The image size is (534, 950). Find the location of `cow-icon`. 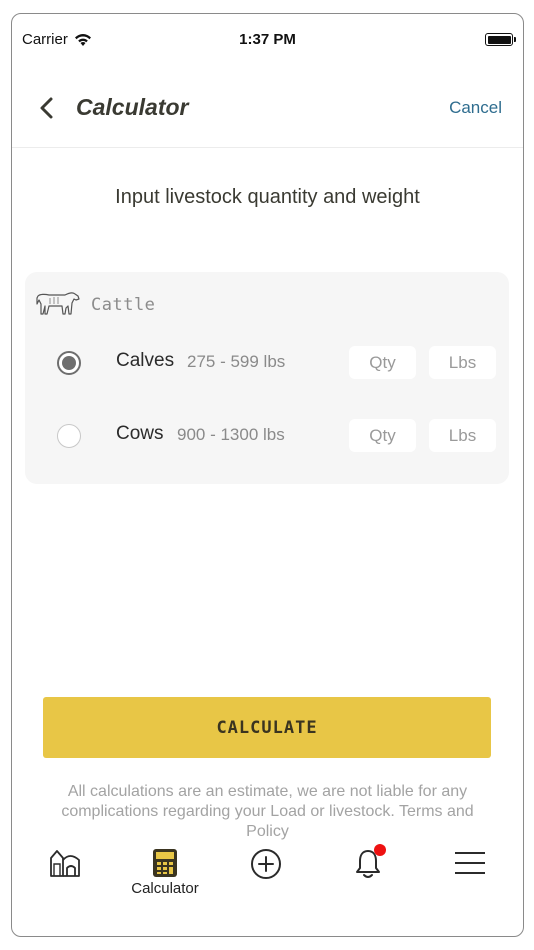

cow-icon is located at coordinates (58, 303).